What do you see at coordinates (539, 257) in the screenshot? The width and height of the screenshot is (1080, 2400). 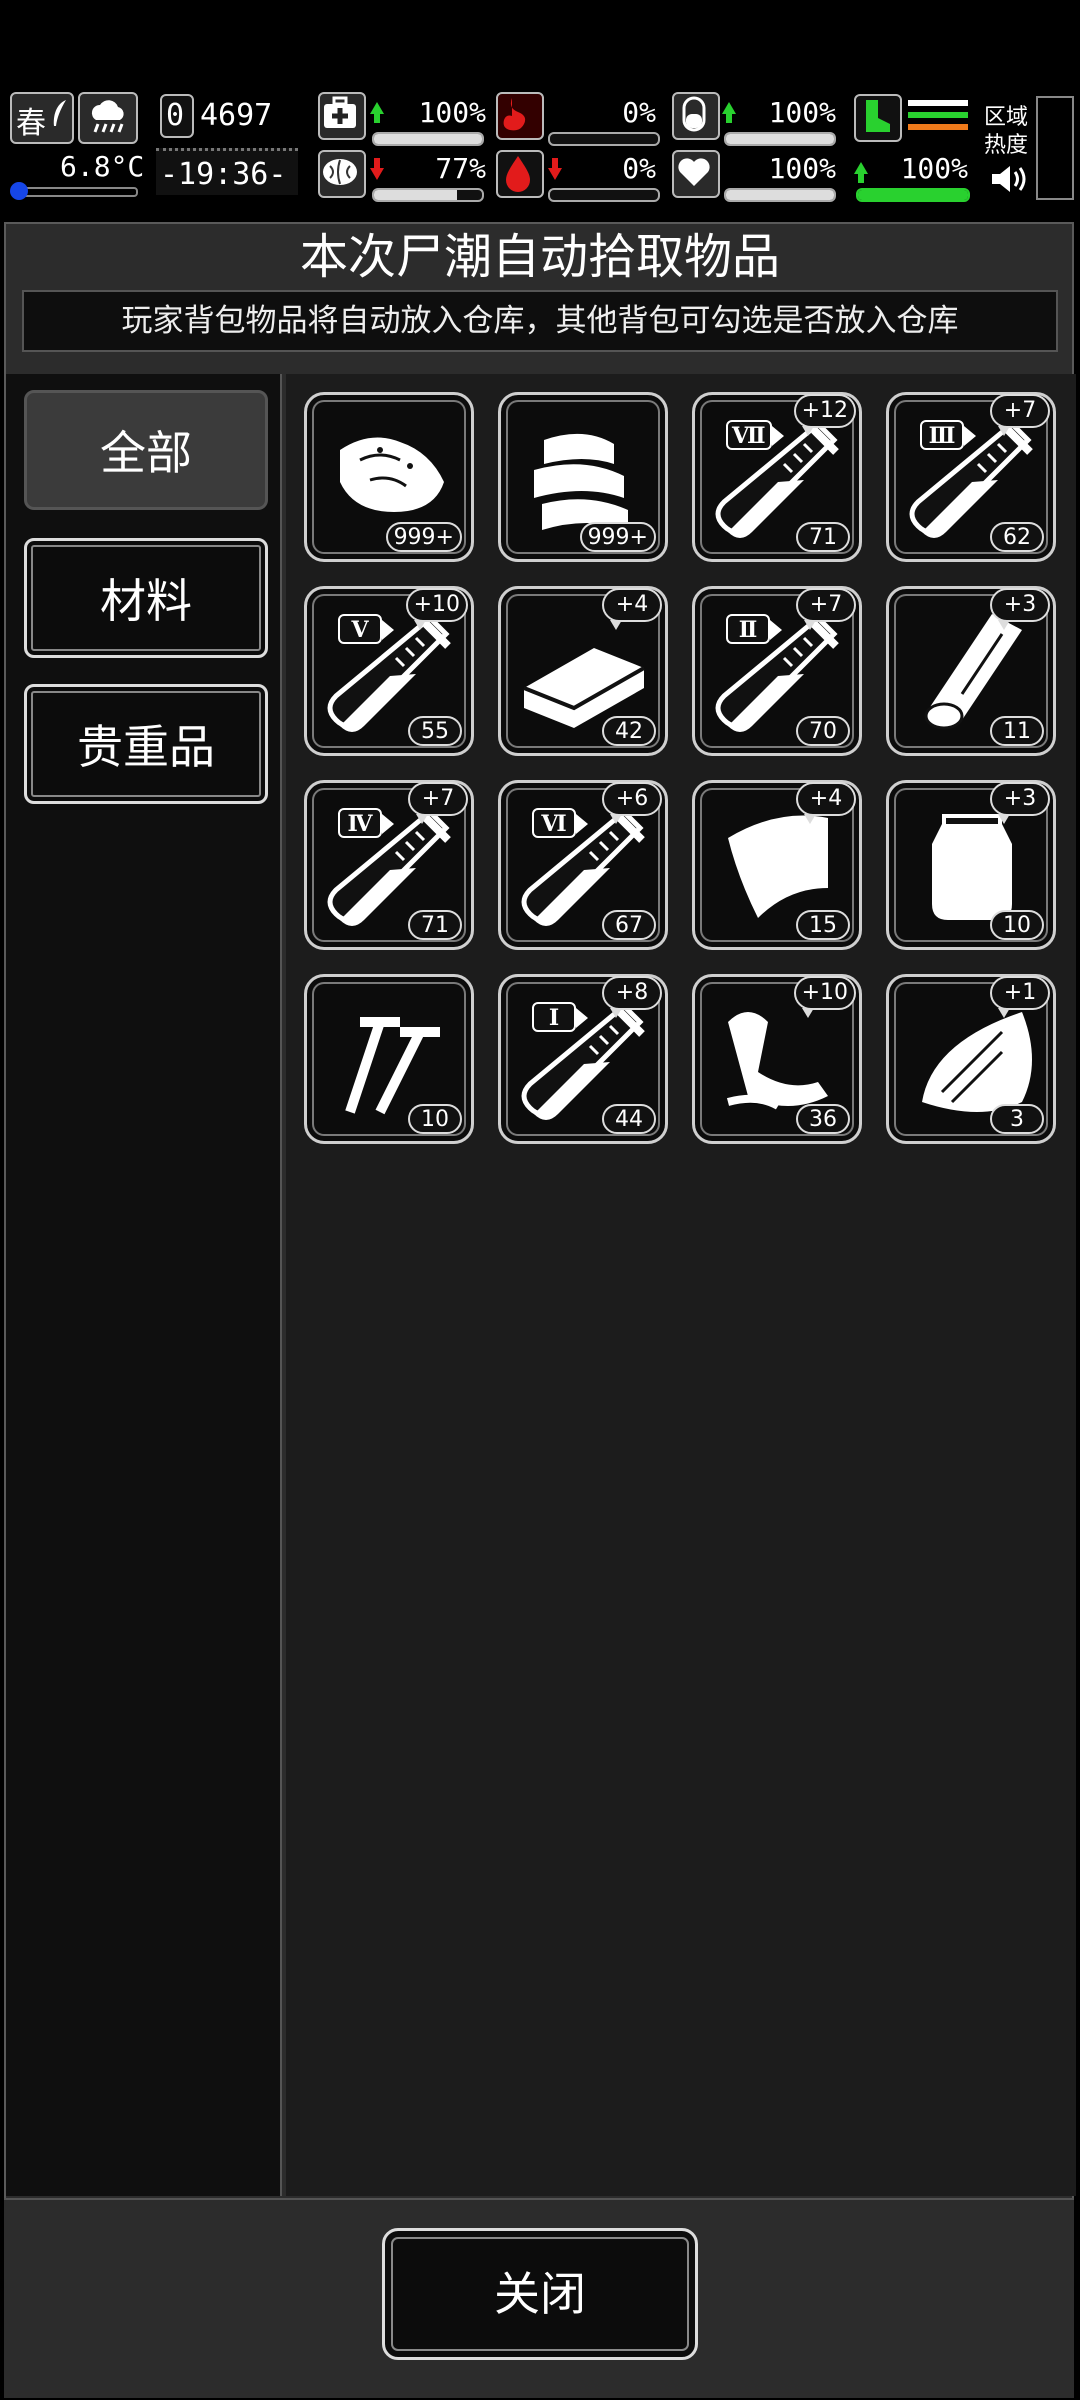 I see `dialog-title: 本次尸潮自动拾取物品` at bounding box center [539, 257].